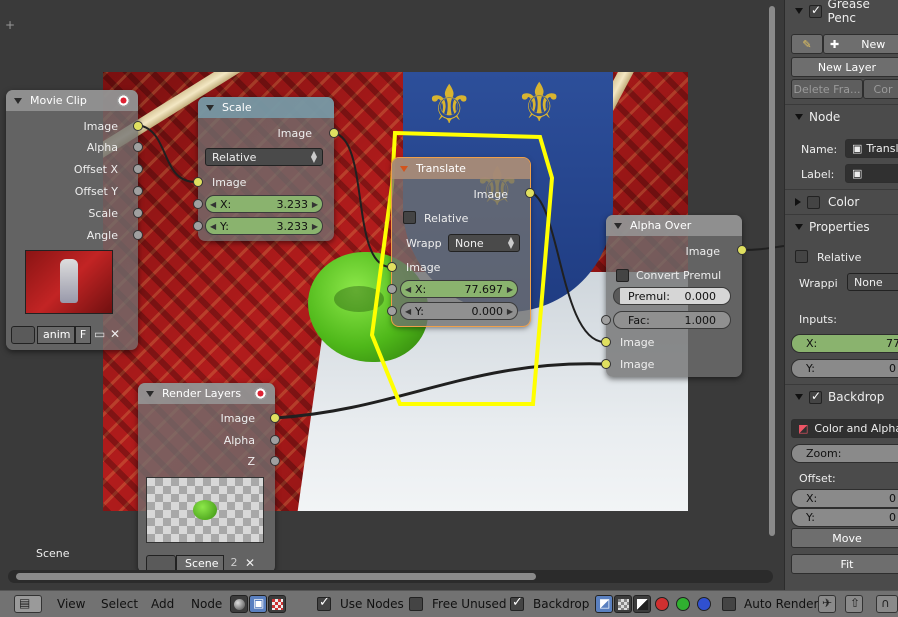 The image size is (898, 617). What do you see at coordinates (815, 10) in the screenshot?
I see `grease-pencil-checkbox` at bounding box center [815, 10].